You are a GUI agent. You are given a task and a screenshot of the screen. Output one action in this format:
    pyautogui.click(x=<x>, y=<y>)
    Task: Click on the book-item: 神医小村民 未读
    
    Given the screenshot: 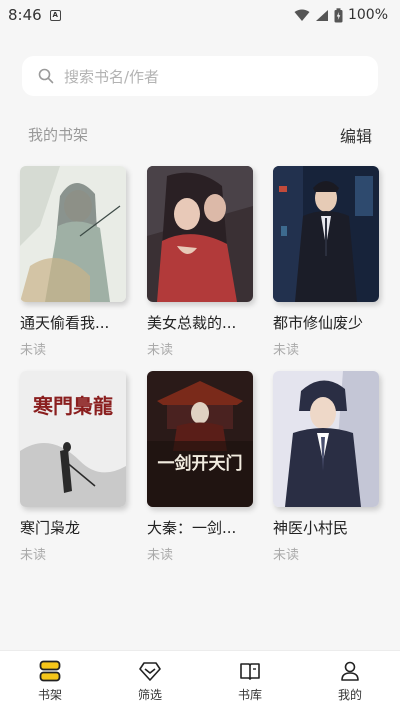 What is the action you would take?
    pyautogui.click(x=326, y=467)
    